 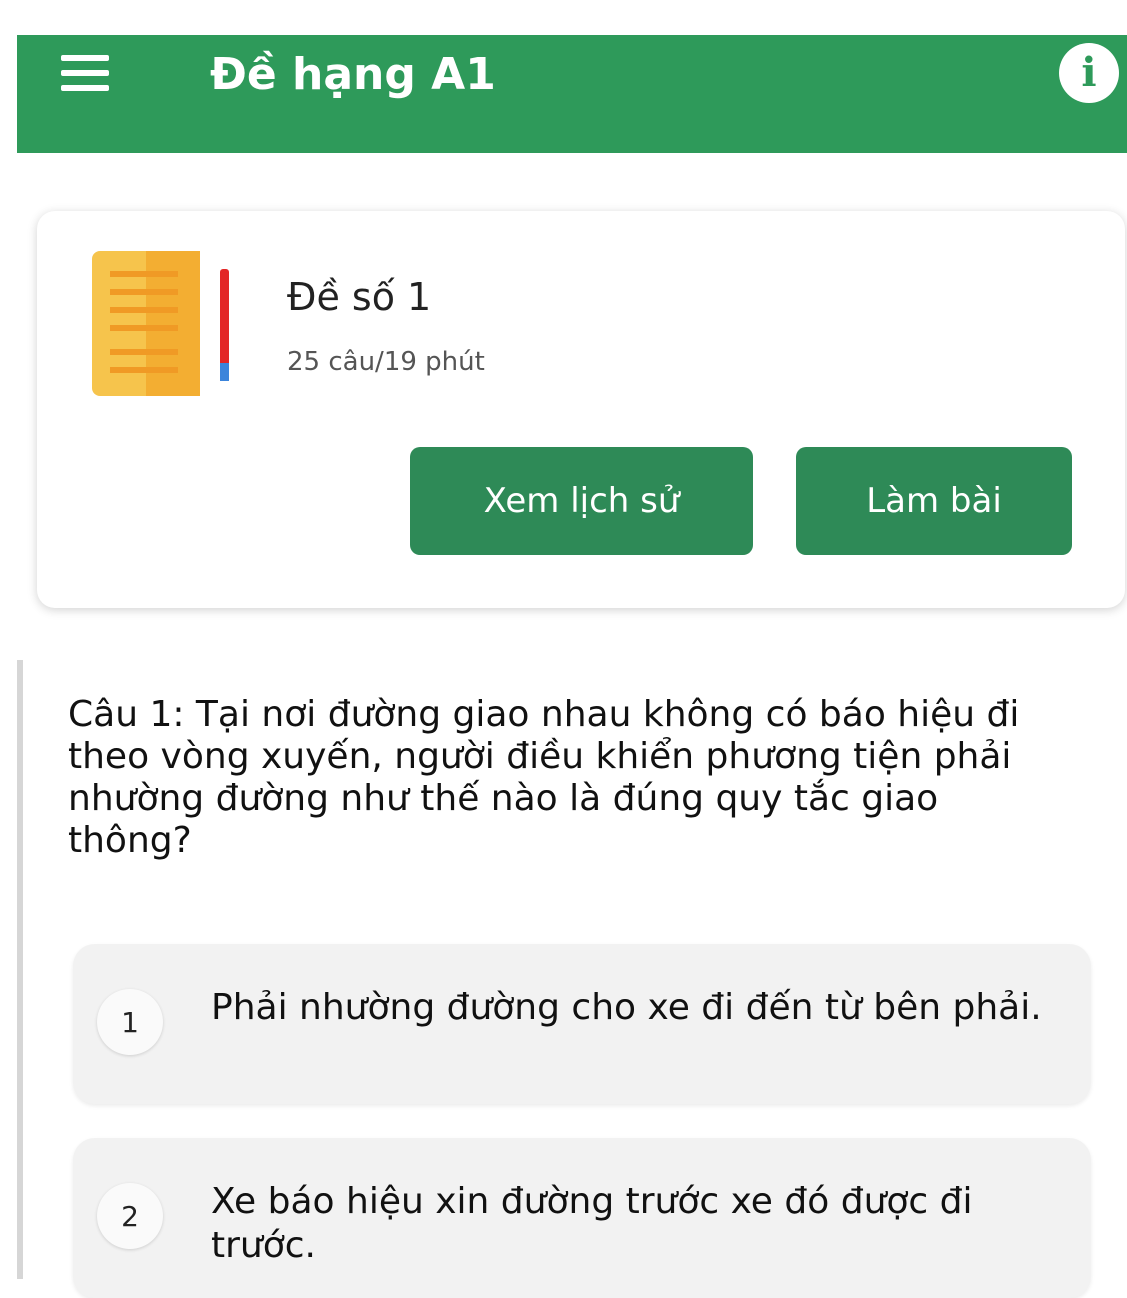 I want to click on view-history-button: Xem lịch sử, so click(x=581, y=501).